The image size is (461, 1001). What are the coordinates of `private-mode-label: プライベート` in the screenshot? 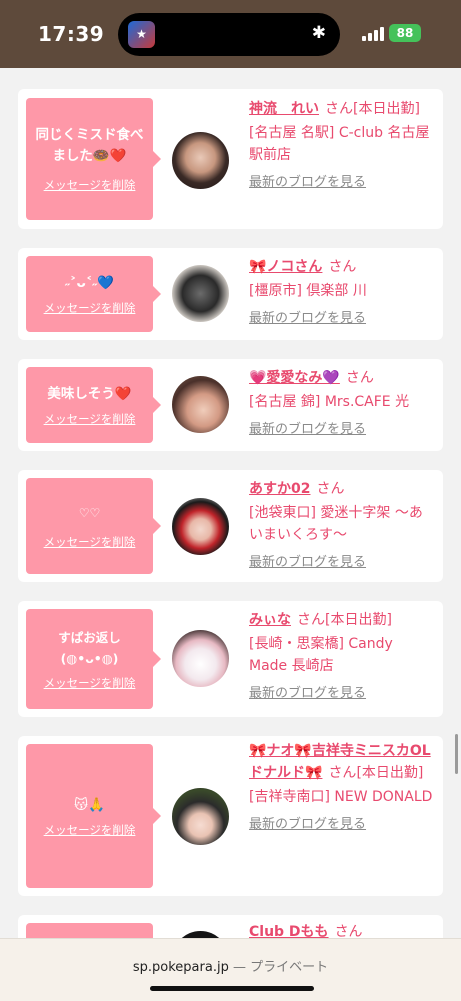 It's located at (289, 967).